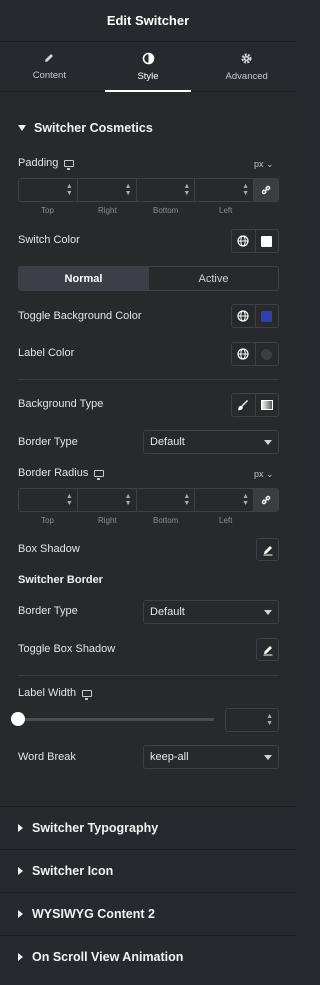 The width and height of the screenshot is (320, 985). I want to click on padding-right-input: ▲ ▼, so click(107, 190).